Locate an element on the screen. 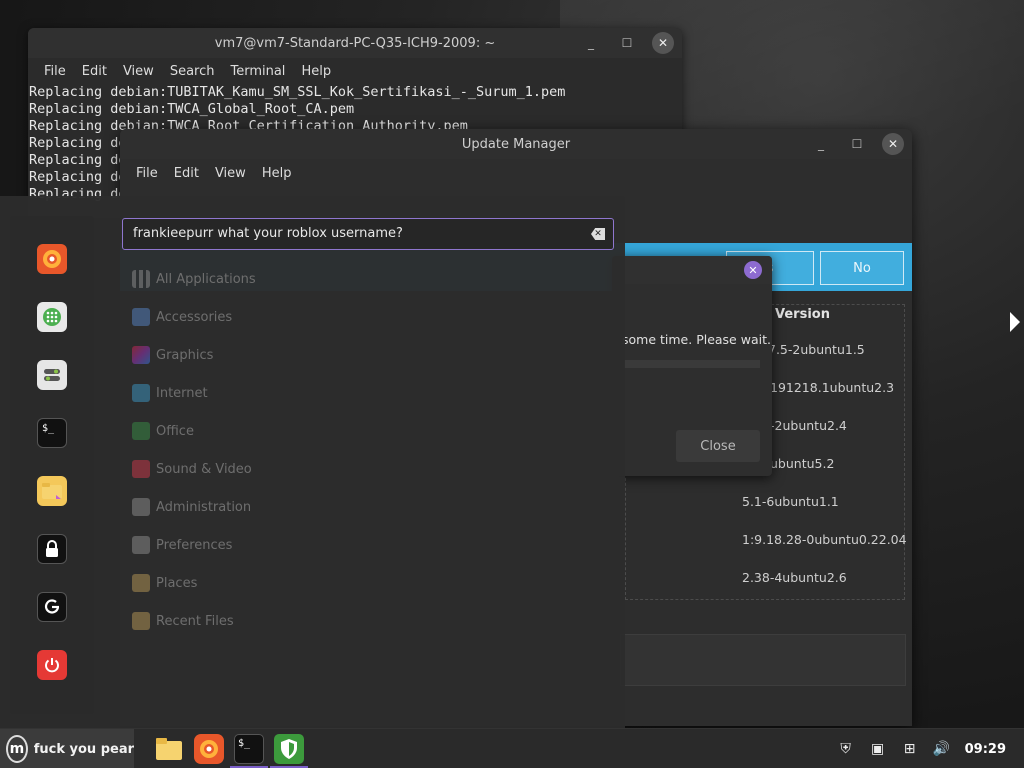  search-input-value: frankieepurr what your roblox username? is located at coordinates (268, 233).